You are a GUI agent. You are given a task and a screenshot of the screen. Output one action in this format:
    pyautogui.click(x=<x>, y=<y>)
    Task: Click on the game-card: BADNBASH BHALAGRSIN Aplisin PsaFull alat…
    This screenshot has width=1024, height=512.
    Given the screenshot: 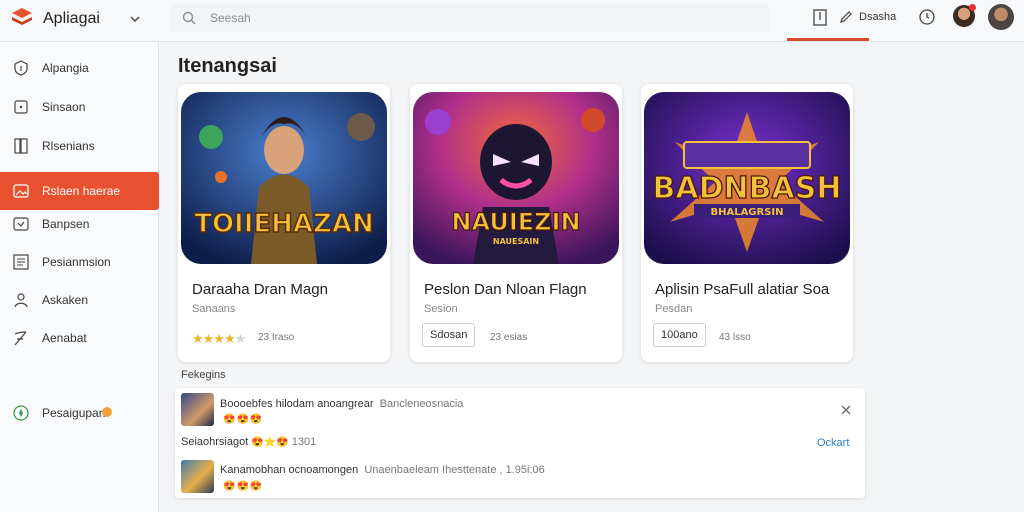 What is the action you would take?
    pyautogui.click(x=747, y=223)
    